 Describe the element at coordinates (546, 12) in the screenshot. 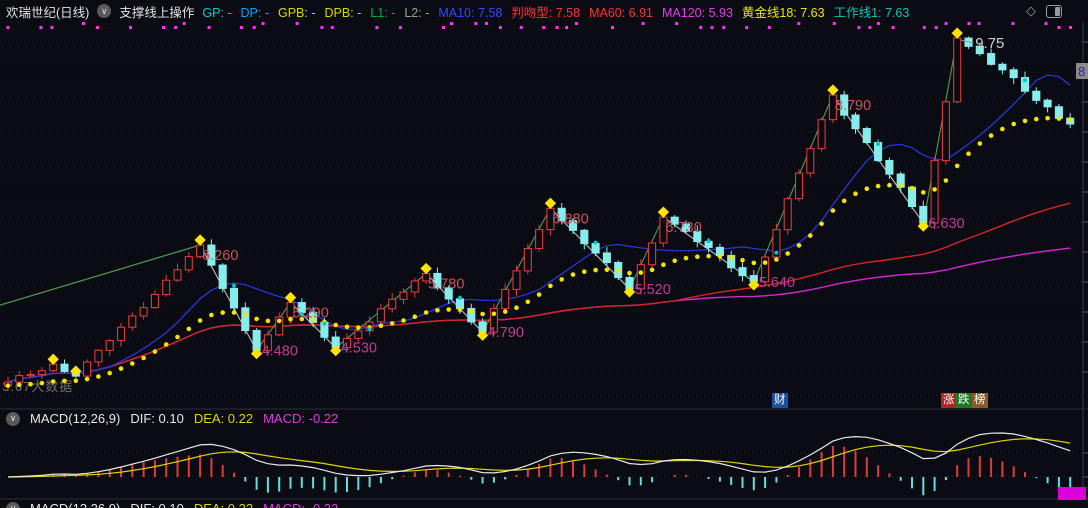

I see `indicator-field-7: 判吻型: 7.58` at that location.